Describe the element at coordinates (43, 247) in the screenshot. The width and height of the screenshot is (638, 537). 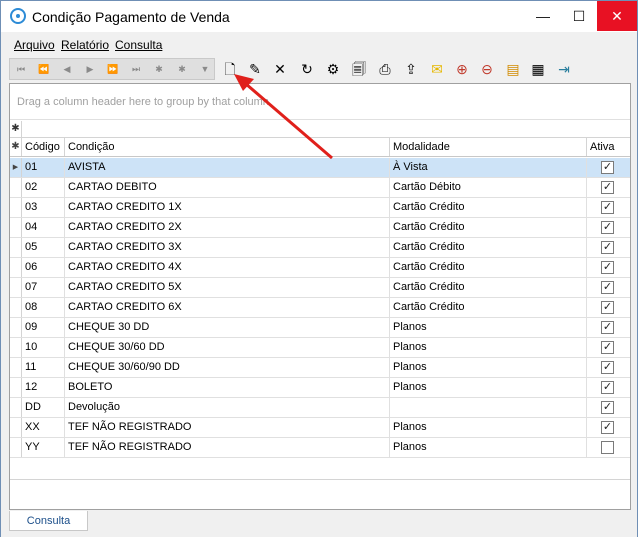
I see `cell-codigo: 05` at that location.